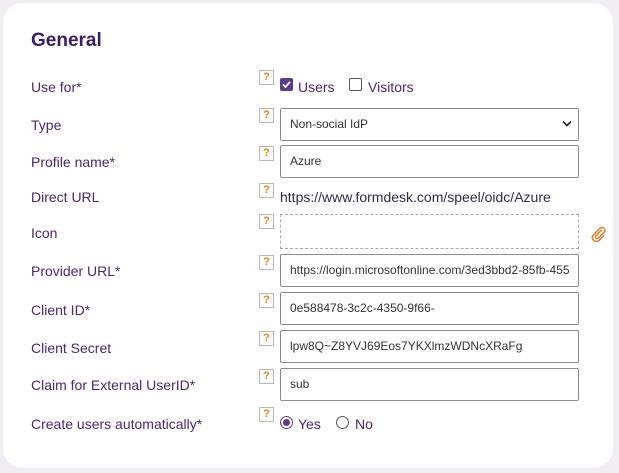 This screenshot has width=619, height=473. What do you see at coordinates (429, 124) in the screenshot?
I see `type-select: Non-social IdP` at bounding box center [429, 124].